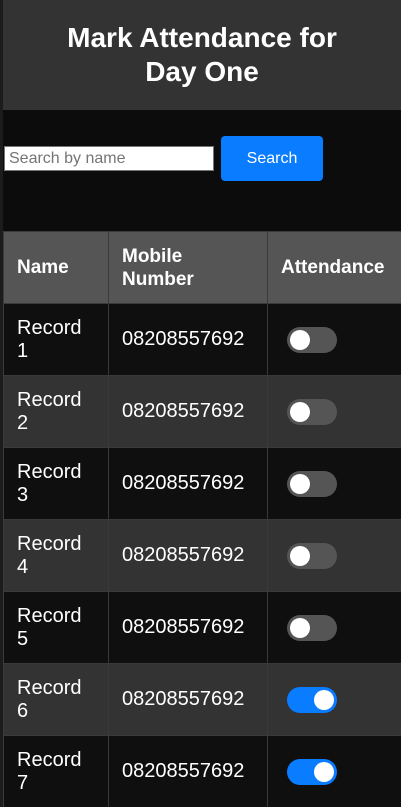 The width and height of the screenshot is (401, 807). Describe the element at coordinates (56, 627) in the screenshot. I see `cell-name: Record 5` at that location.